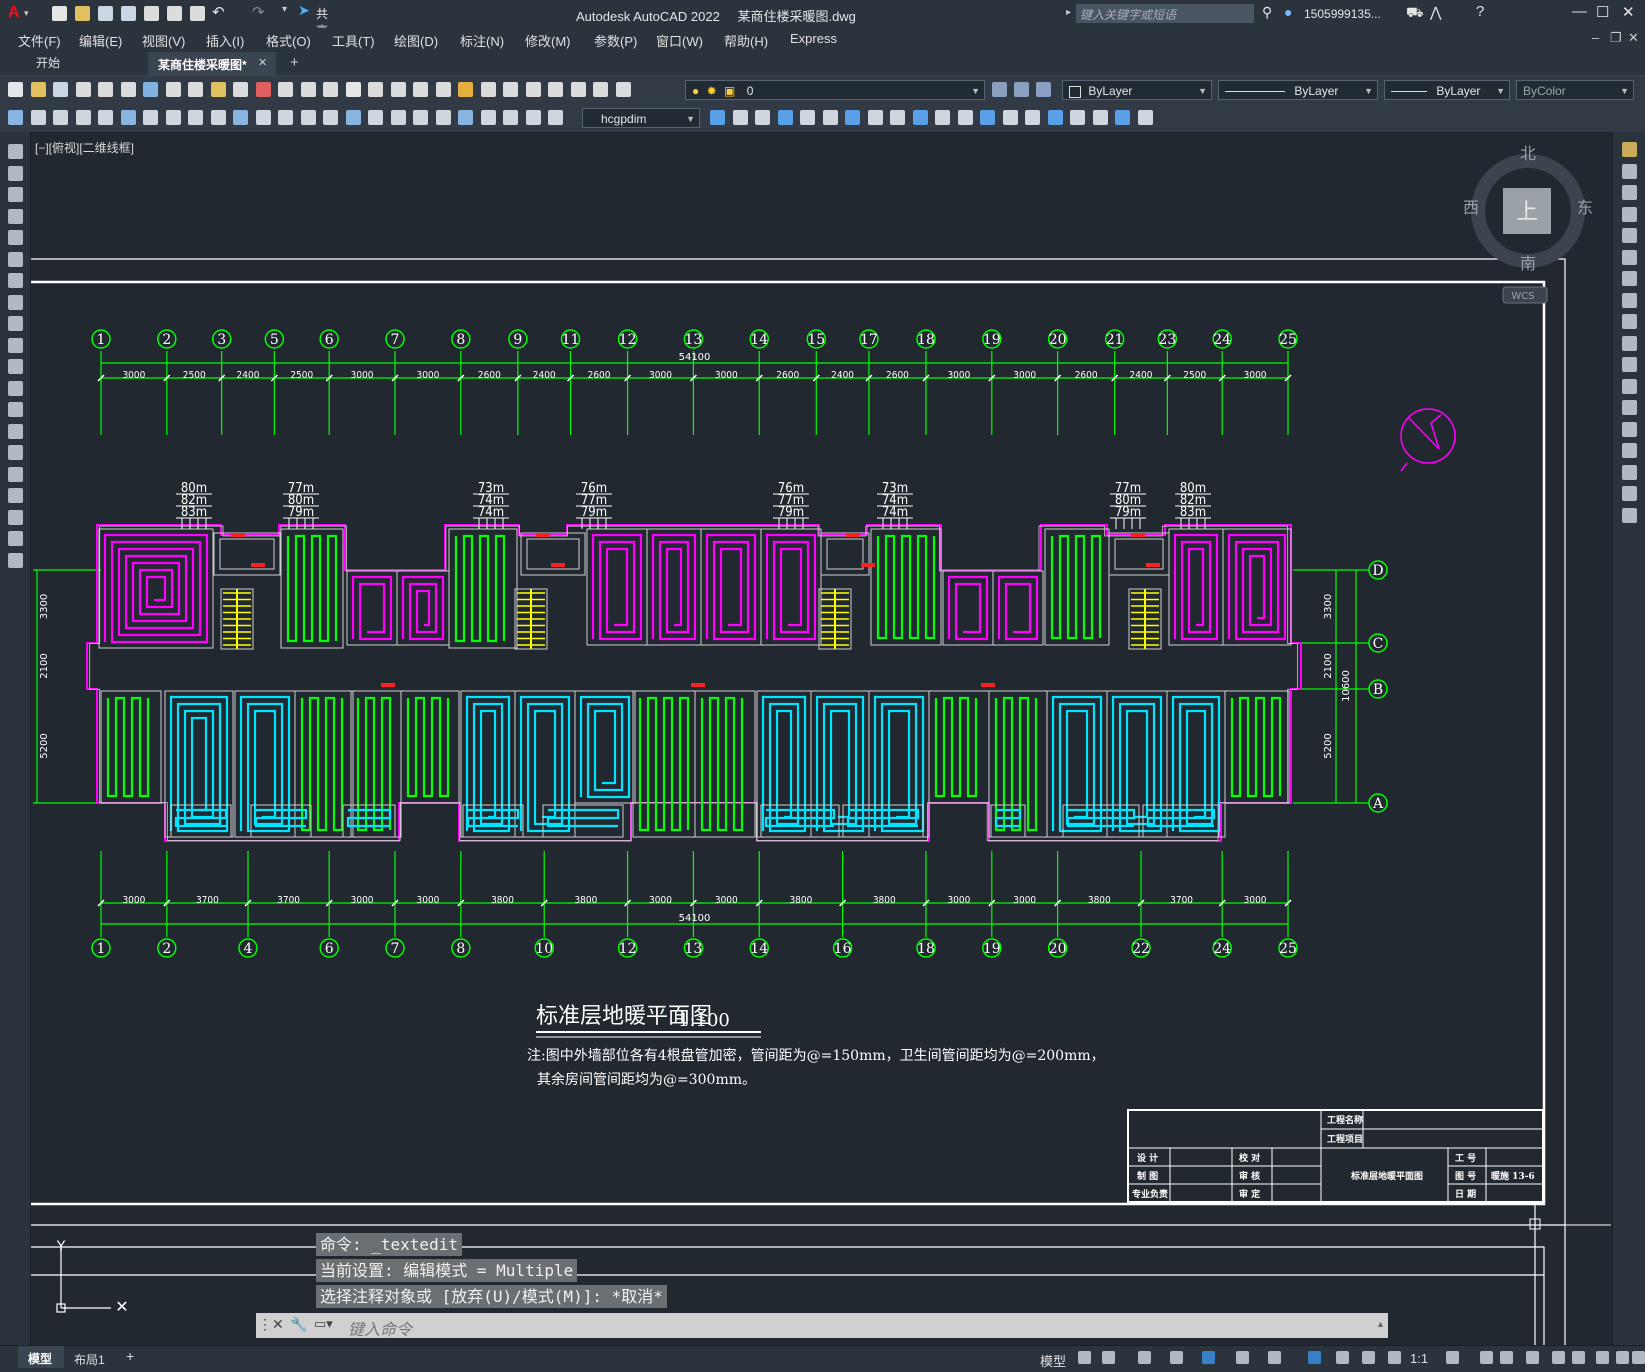 The image size is (1645, 1372). Describe the element at coordinates (15, 323) in the screenshot. I see `spline-icon` at that location.